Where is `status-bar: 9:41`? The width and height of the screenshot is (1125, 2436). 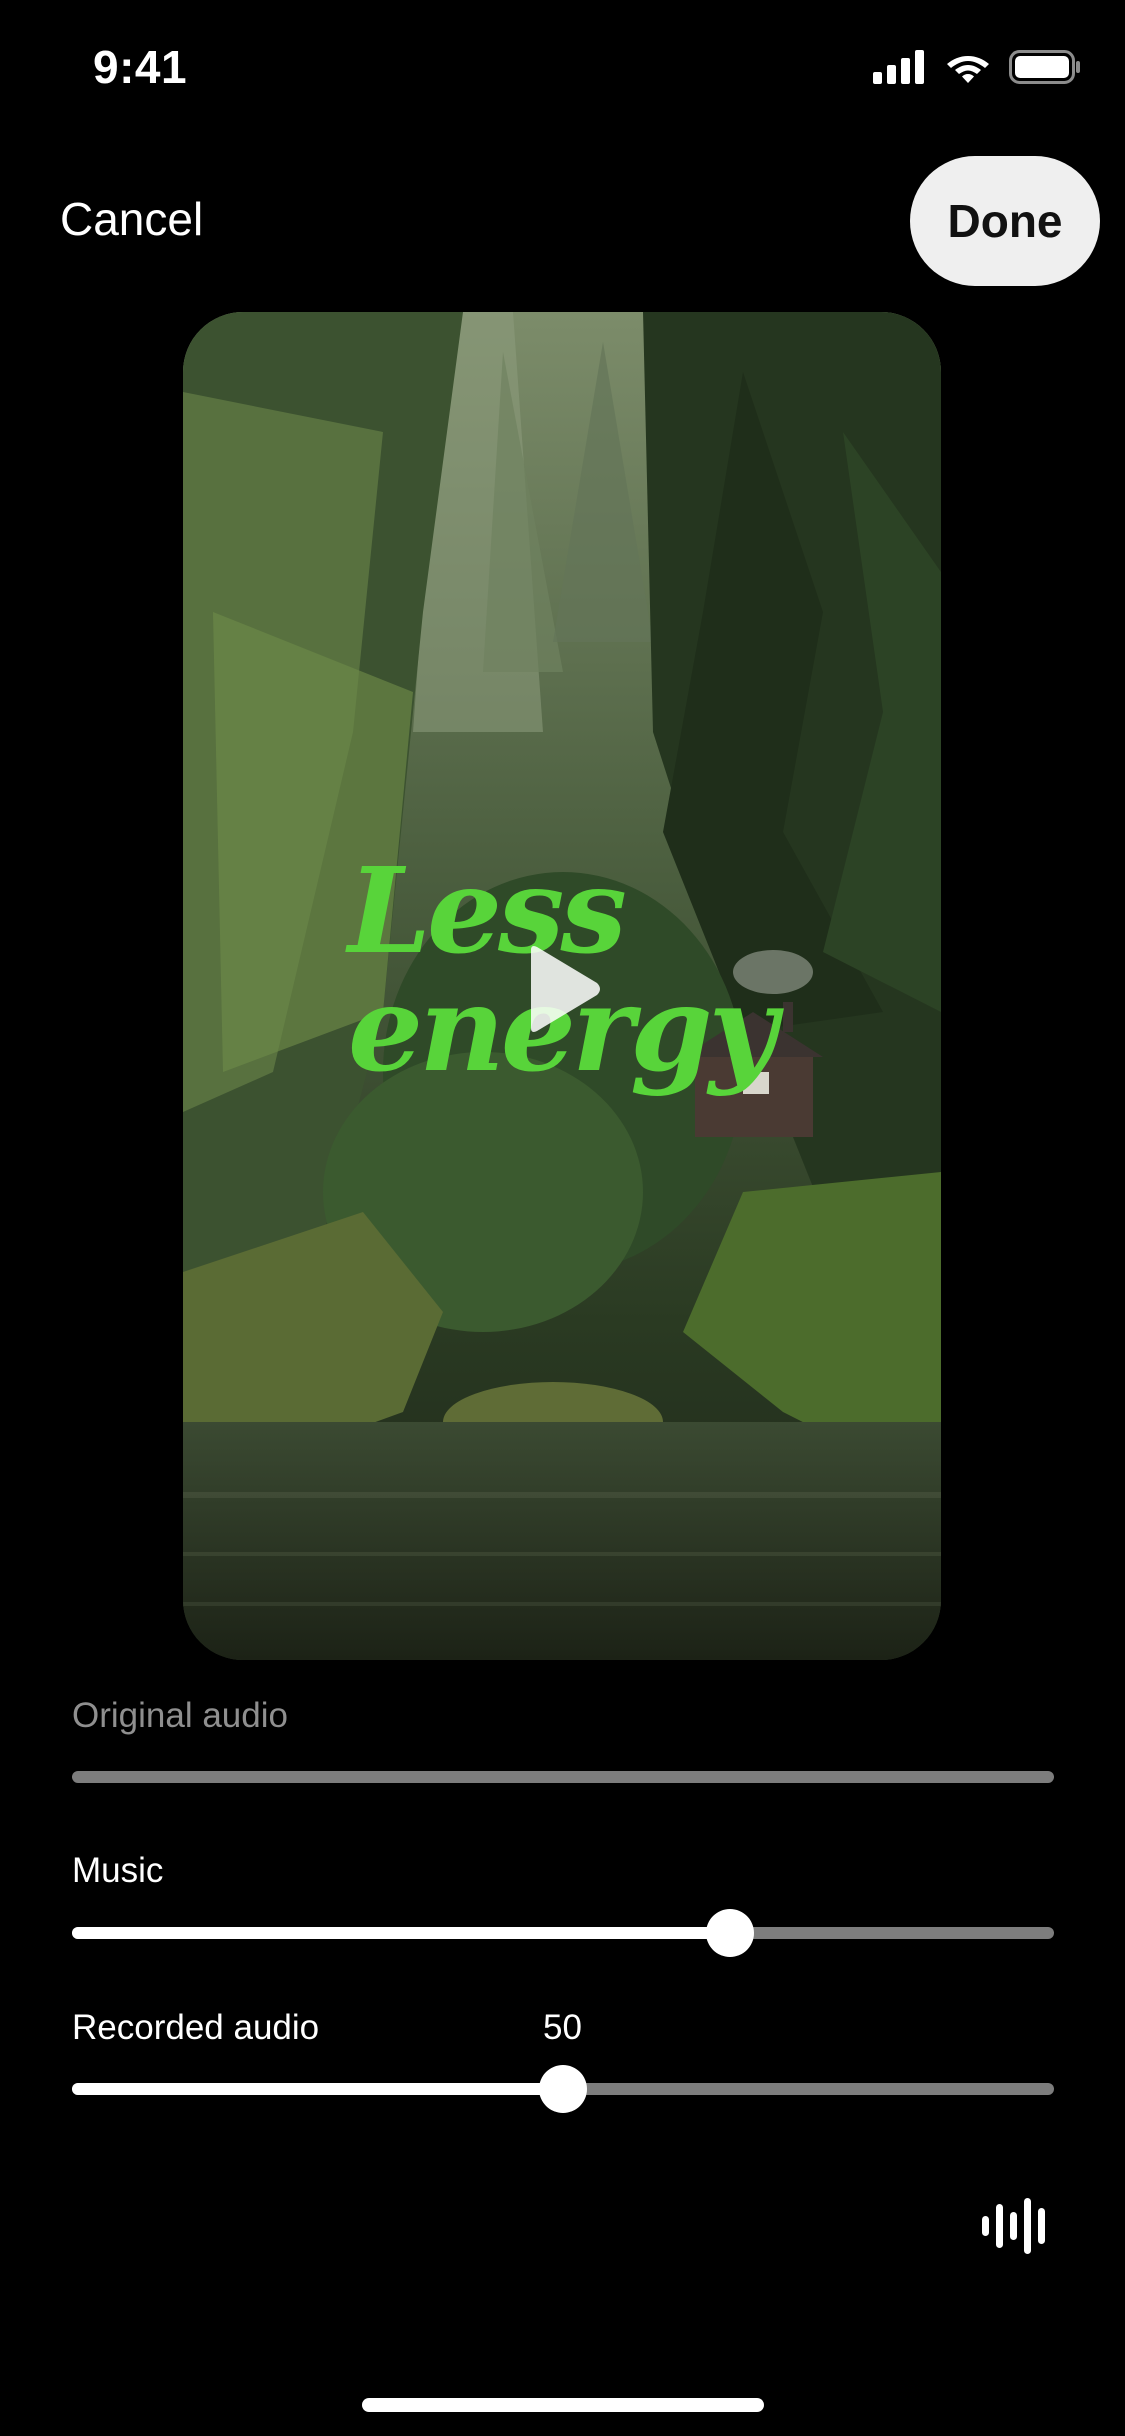
status-bar: 9:41 is located at coordinates (562, 70).